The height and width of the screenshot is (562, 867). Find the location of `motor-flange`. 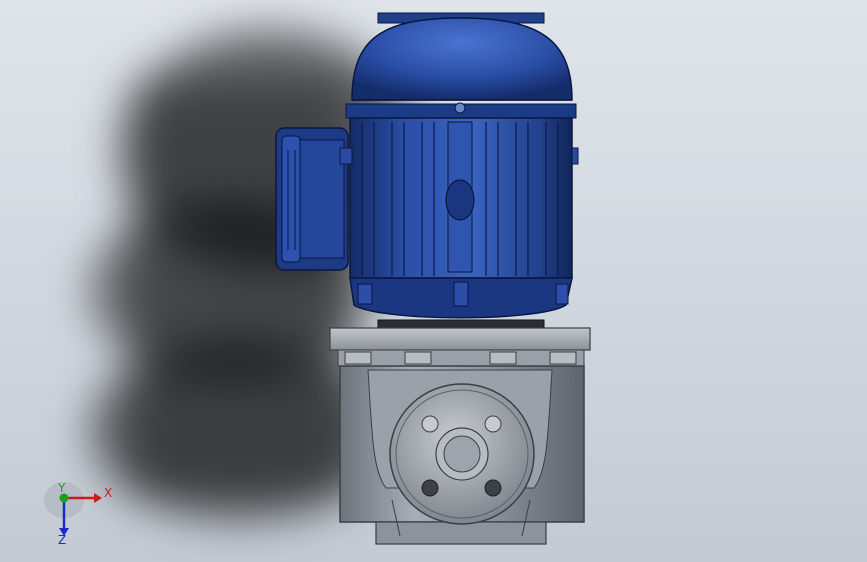

motor-flange is located at coordinates (461, 304).